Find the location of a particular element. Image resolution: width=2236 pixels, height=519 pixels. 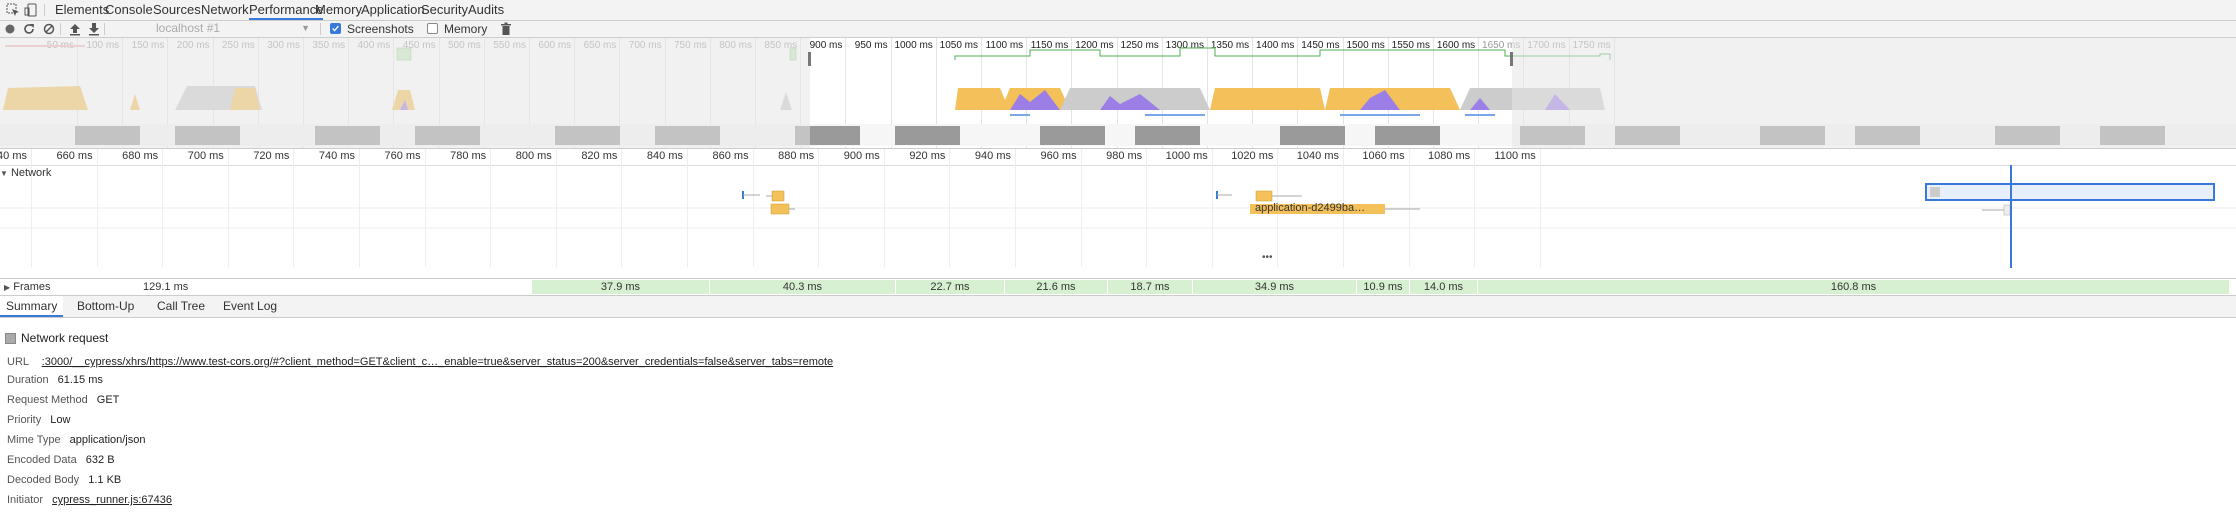

summary-title: Network request is located at coordinates (65, 338).